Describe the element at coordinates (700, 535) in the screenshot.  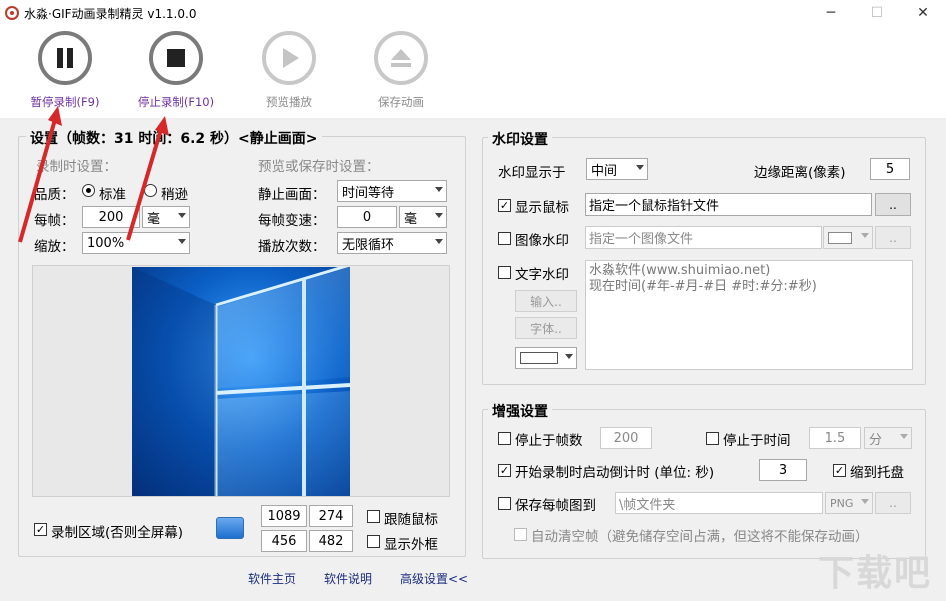
I see `auto-clear-label: 自动清空帧（避免储存空间占满，但这将不能保存动画）` at that location.